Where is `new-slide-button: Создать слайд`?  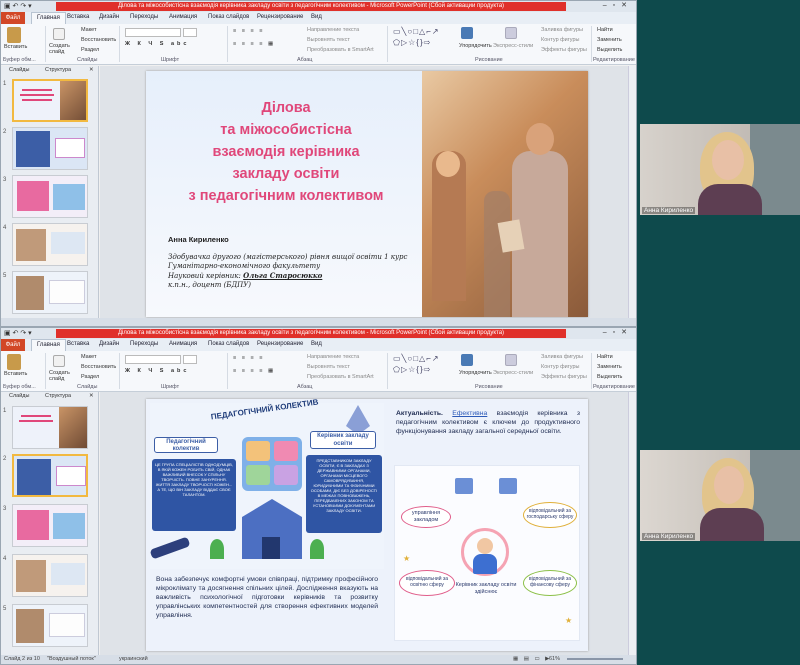
new-slide-button: Создать слайд is located at coordinates (62, 376).